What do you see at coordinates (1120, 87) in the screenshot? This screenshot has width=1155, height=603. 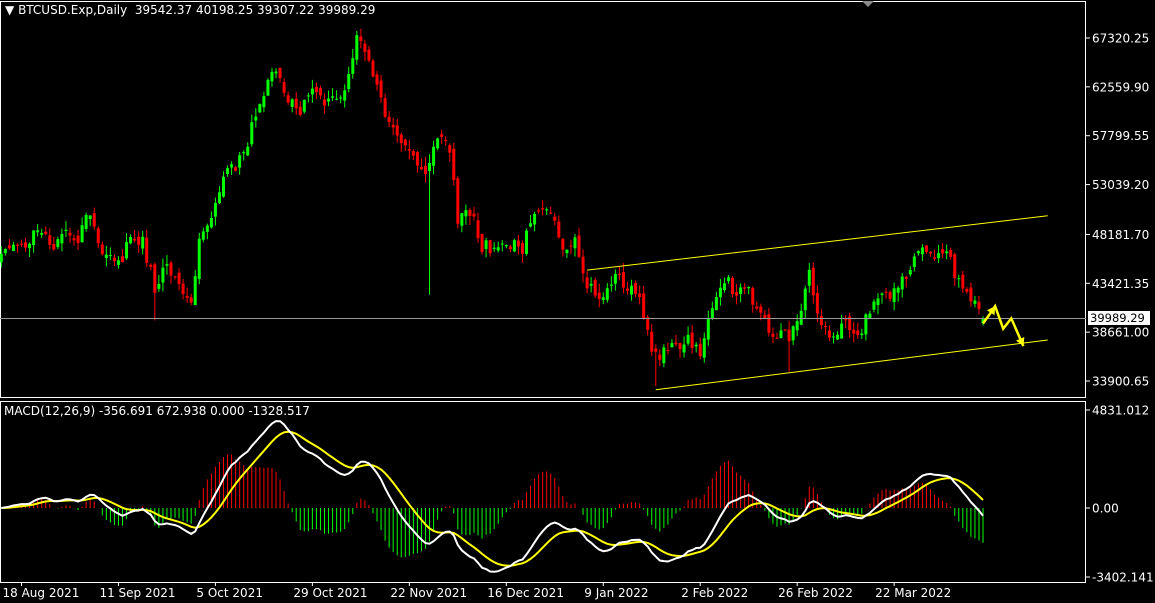 I see `price-tick-label: 62559.90` at bounding box center [1120, 87].